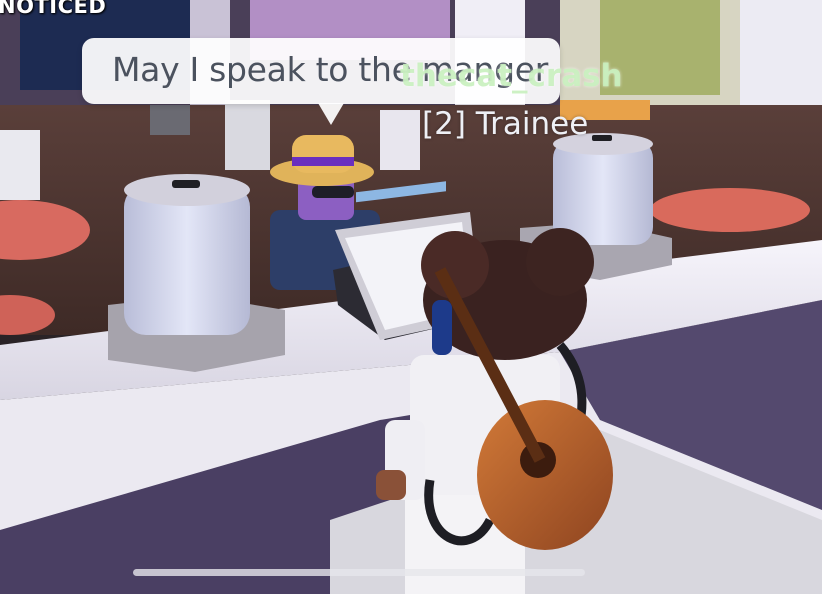  I want to click on player-username: thecat_crash, so click(511, 76).